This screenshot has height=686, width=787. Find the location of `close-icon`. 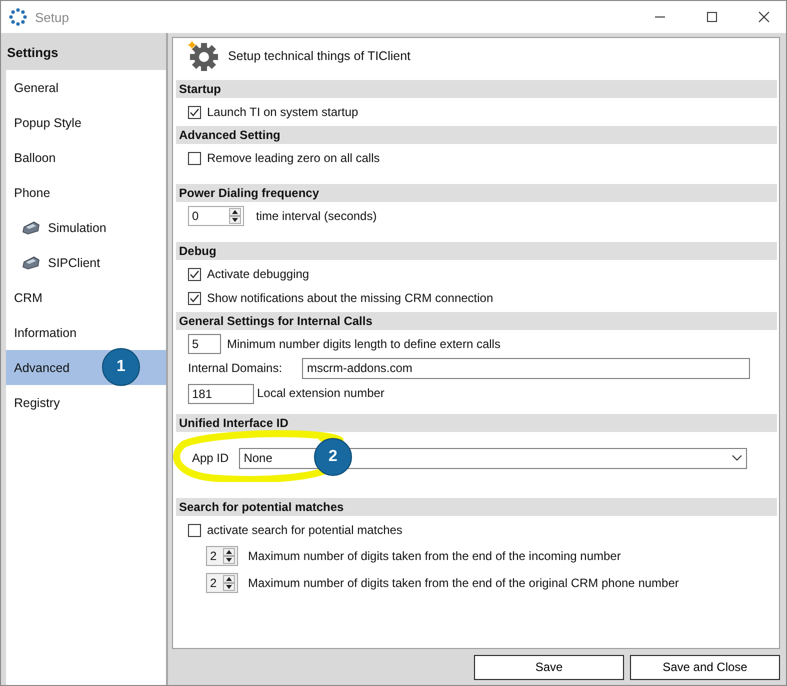

close-icon is located at coordinates (764, 17).